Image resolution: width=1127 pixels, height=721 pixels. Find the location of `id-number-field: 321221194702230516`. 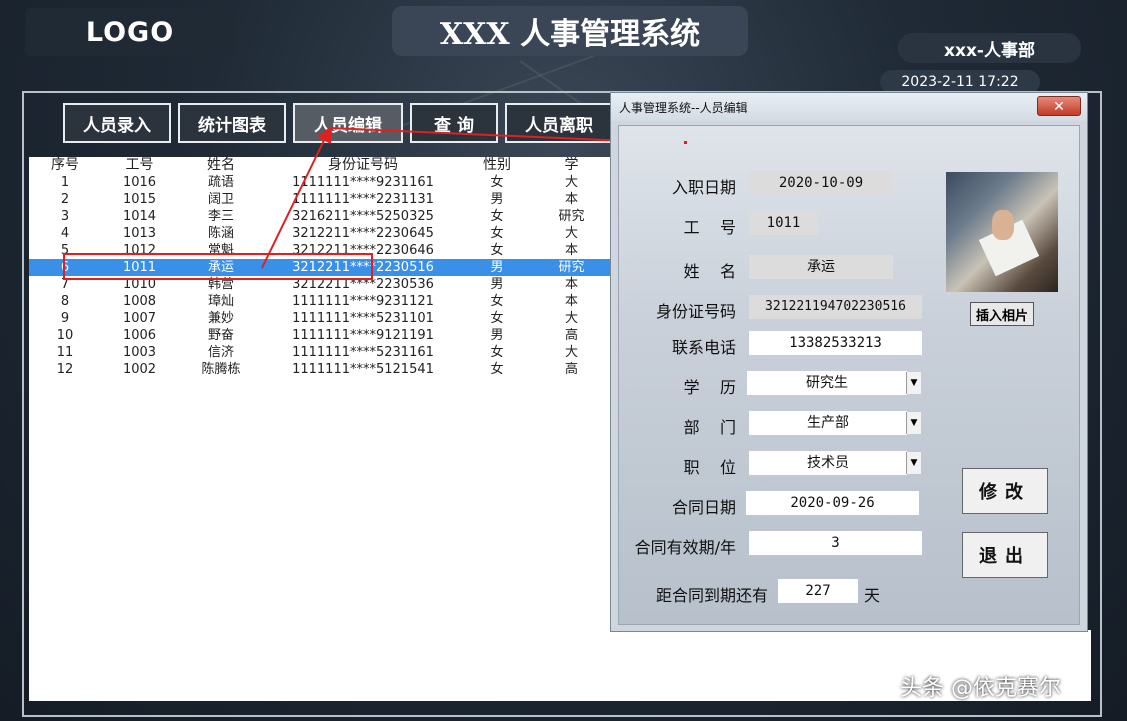

id-number-field: 321221194702230516 is located at coordinates (835, 307).